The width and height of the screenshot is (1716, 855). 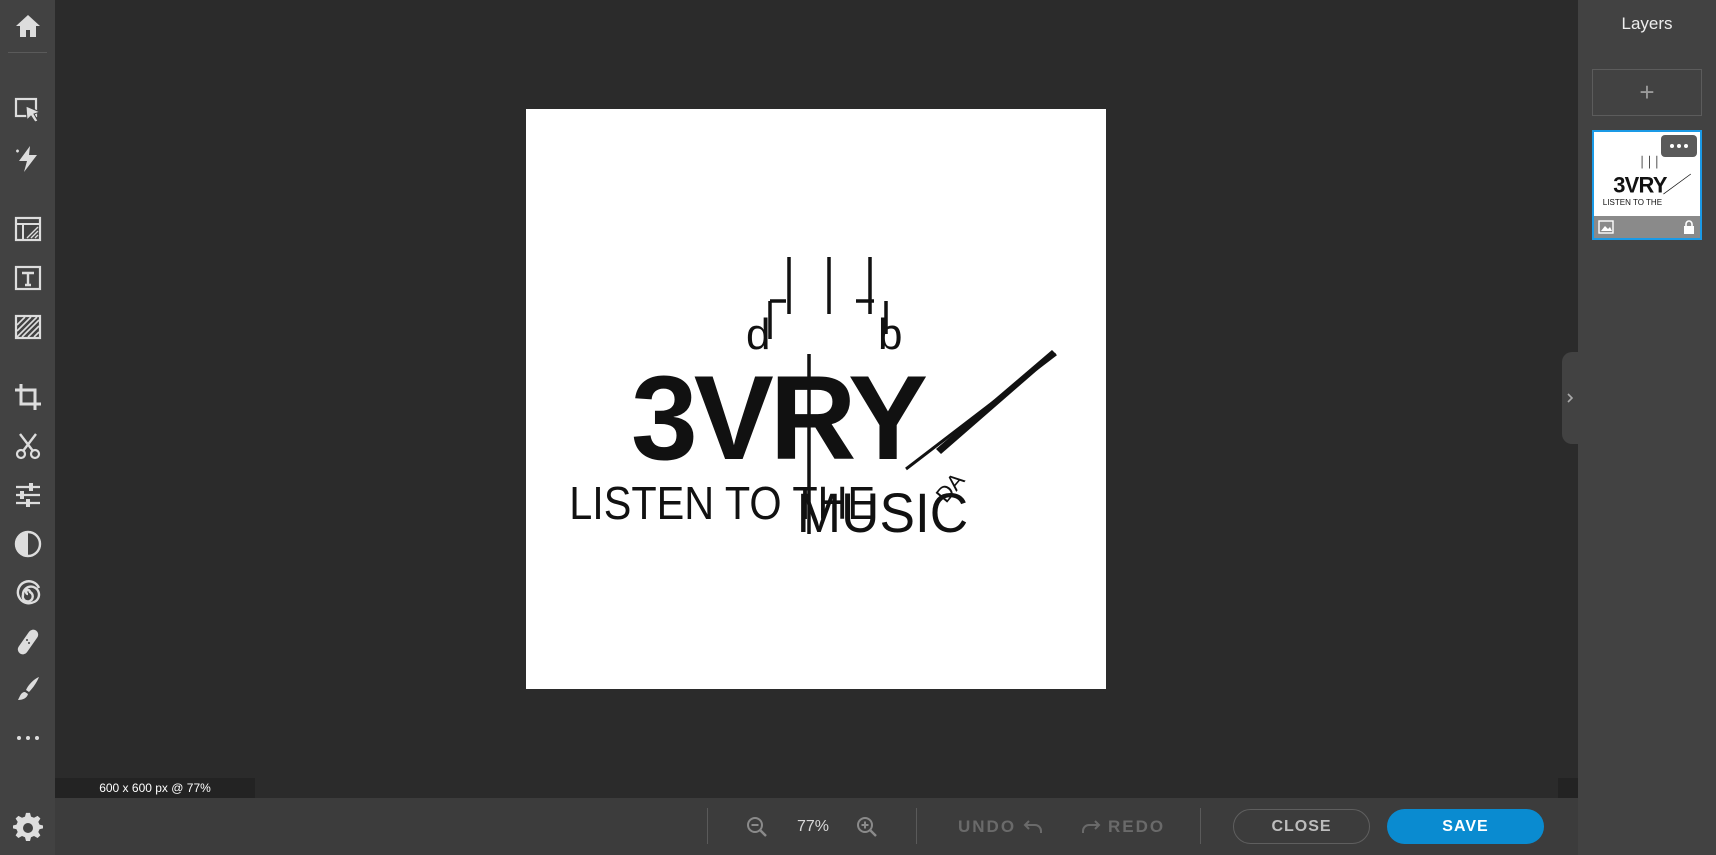 What do you see at coordinates (987, 826) in the screenshot?
I see `undo-label: UNDO` at bounding box center [987, 826].